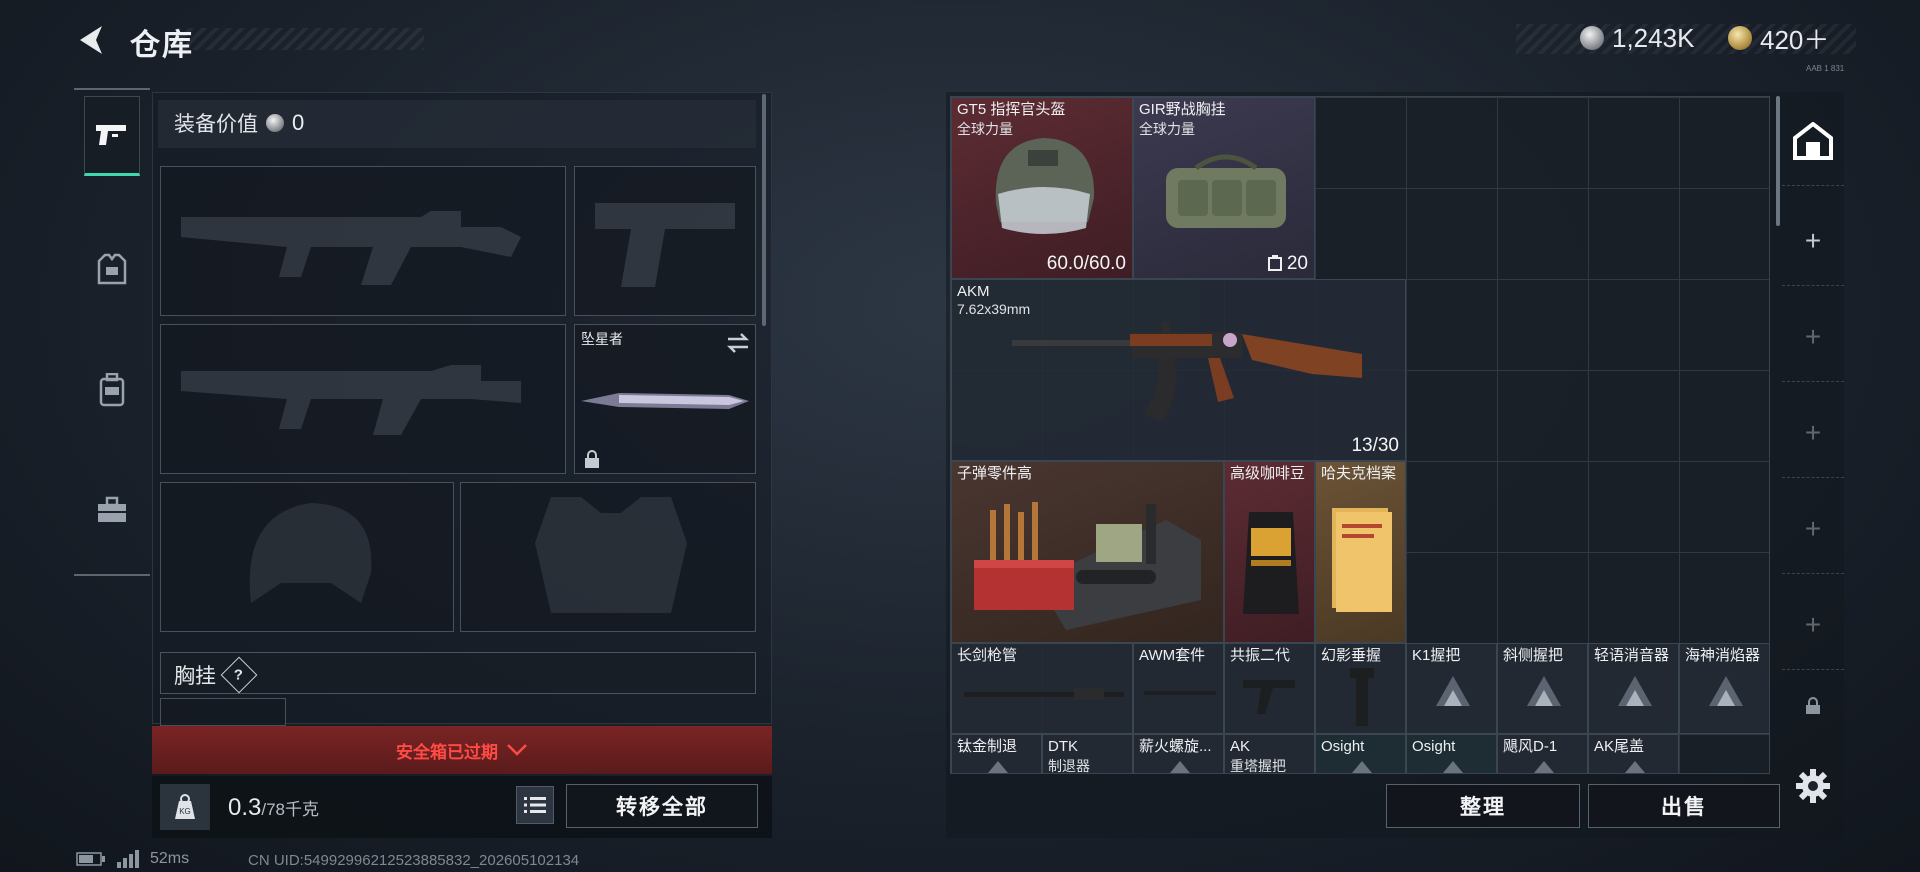 This screenshot has width=1920, height=872. What do you see at coordinates (1087, 754) in the screenshot?
I see `grid-item-attachment: DTK 制退器` at bounding box center [1087, 754].